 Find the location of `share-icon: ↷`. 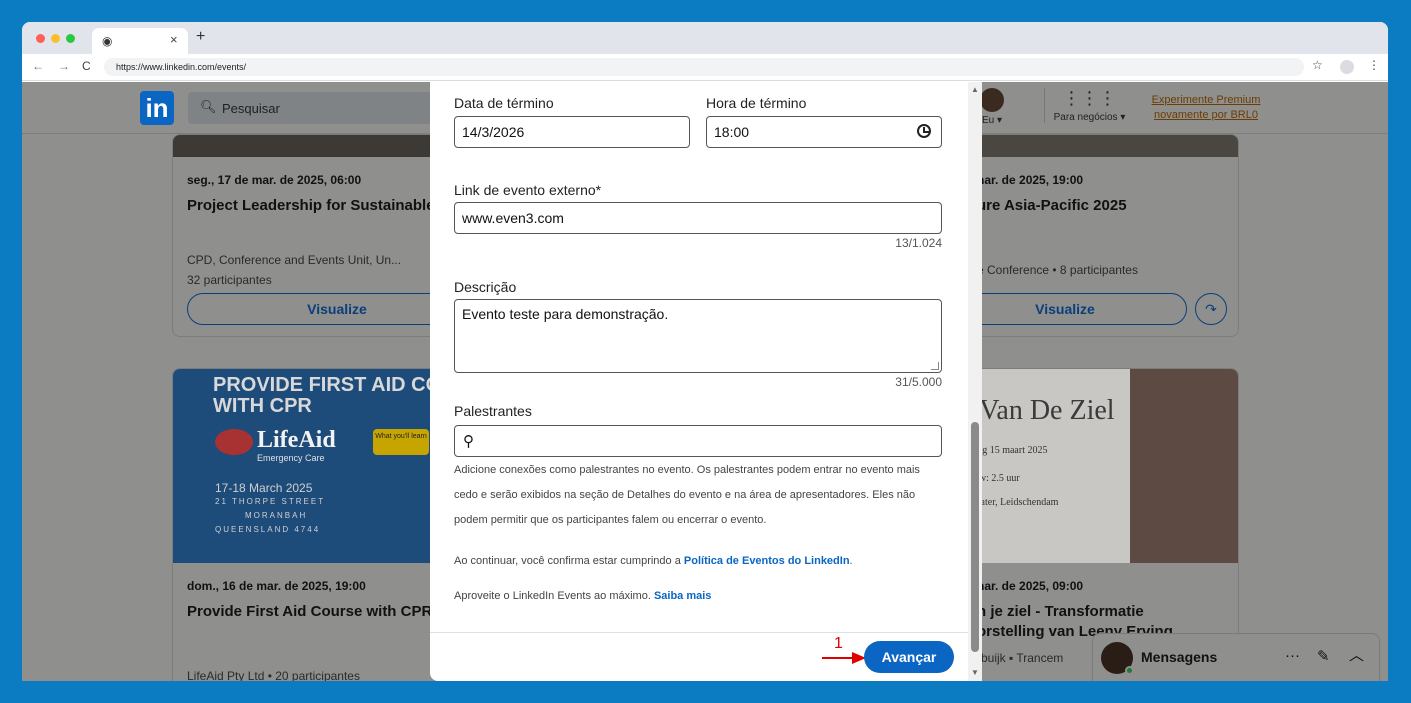

share-icon: ↷ is located at coordinates (1211, 309).